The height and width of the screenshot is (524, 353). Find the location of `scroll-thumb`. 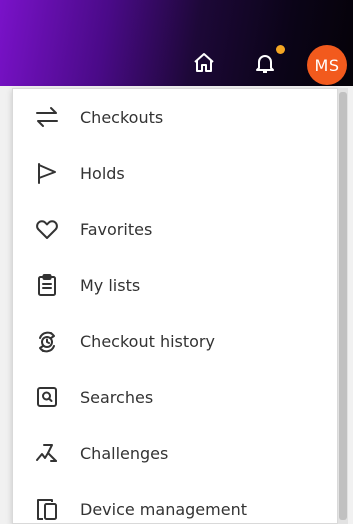

scroll-thumb is located at coordinates (343, 306).